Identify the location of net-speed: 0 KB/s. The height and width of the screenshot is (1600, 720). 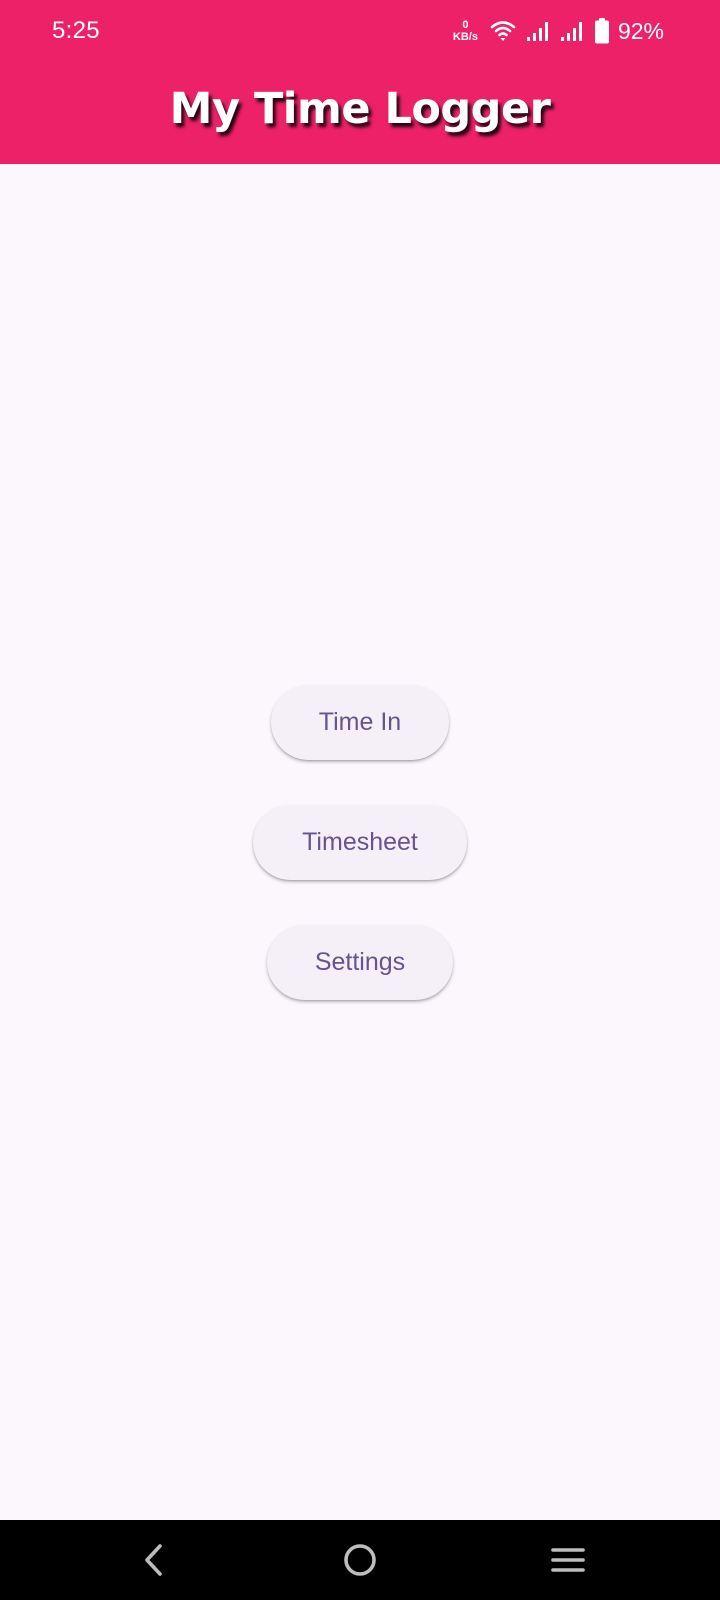
(465, 31).